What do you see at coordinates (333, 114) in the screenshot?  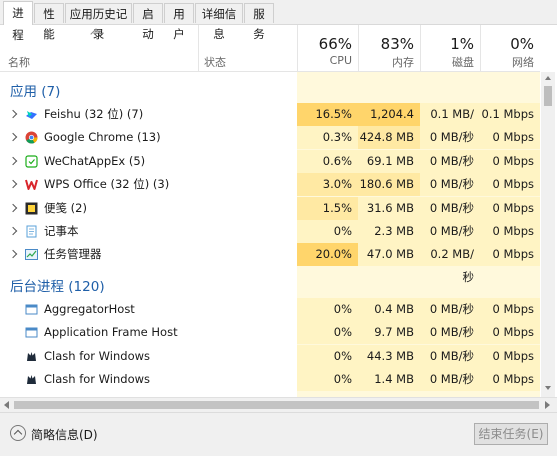 I see `cpu-value: 16.5%` at bounding box center [333, 114].